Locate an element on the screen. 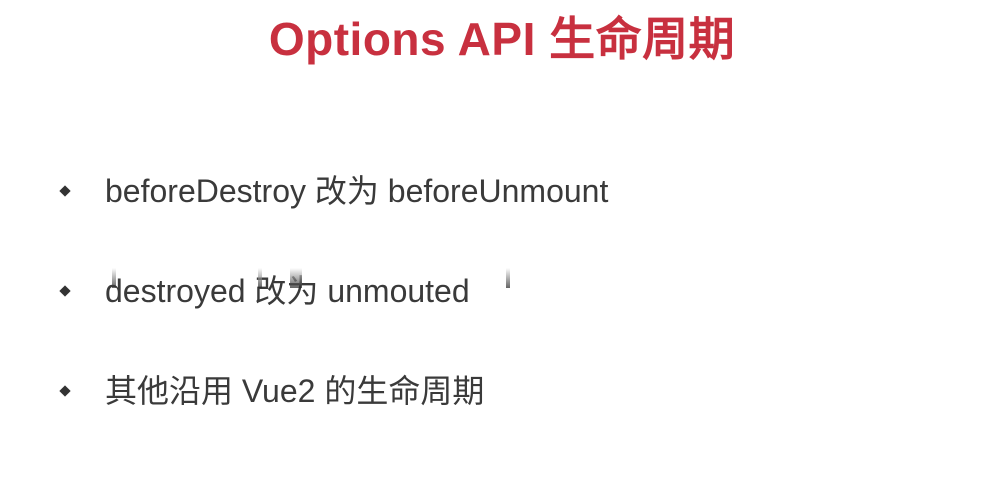 The width and height of the screenshot is (1004, 488). bullet-text: 其他沿用 Vue2 的生命周期 is located at coordinates (295, 391).